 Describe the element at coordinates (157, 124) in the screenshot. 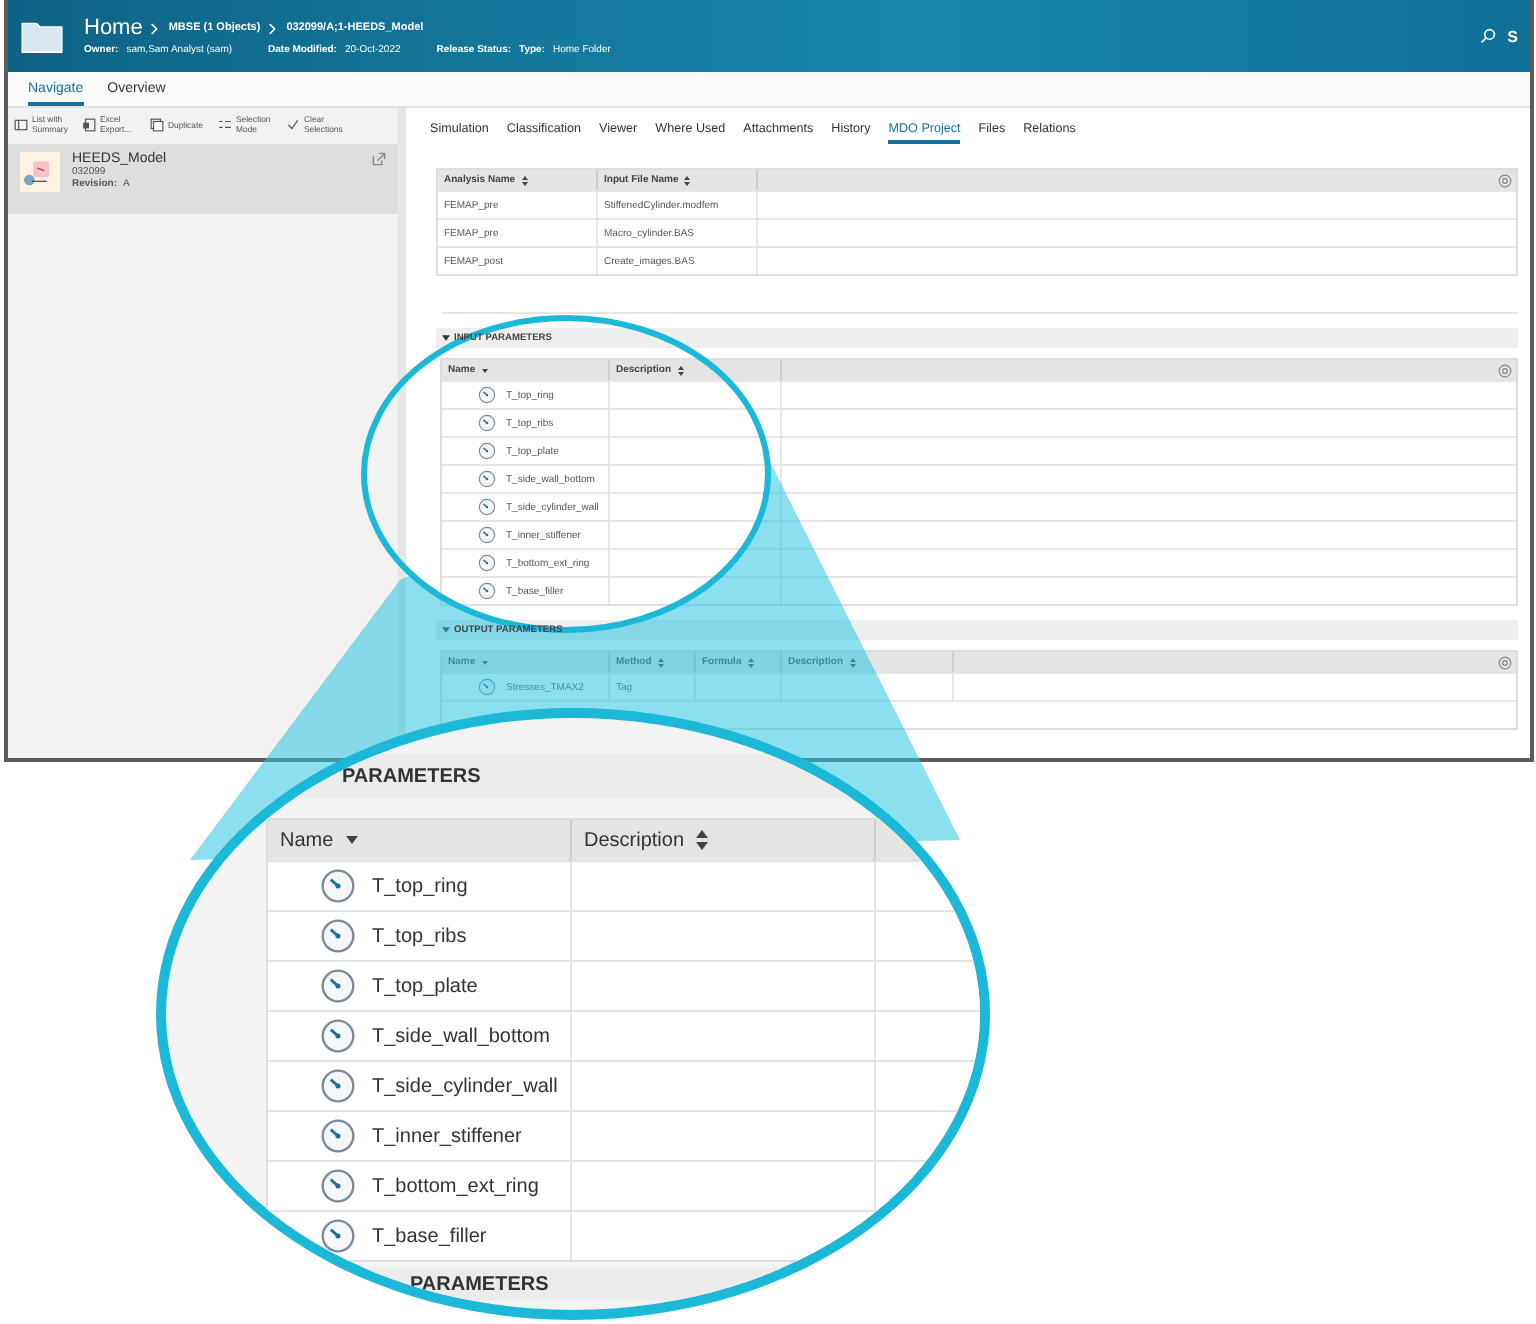

I see `duplicate-icon` at that location.